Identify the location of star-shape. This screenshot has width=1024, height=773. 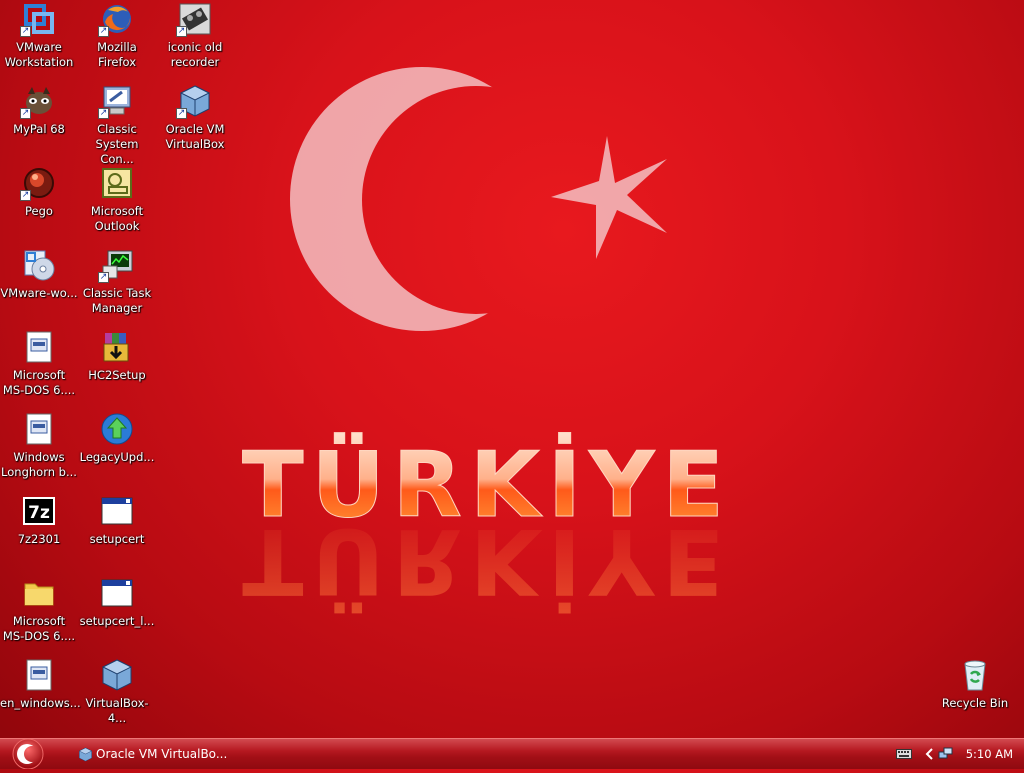
(609, 197).